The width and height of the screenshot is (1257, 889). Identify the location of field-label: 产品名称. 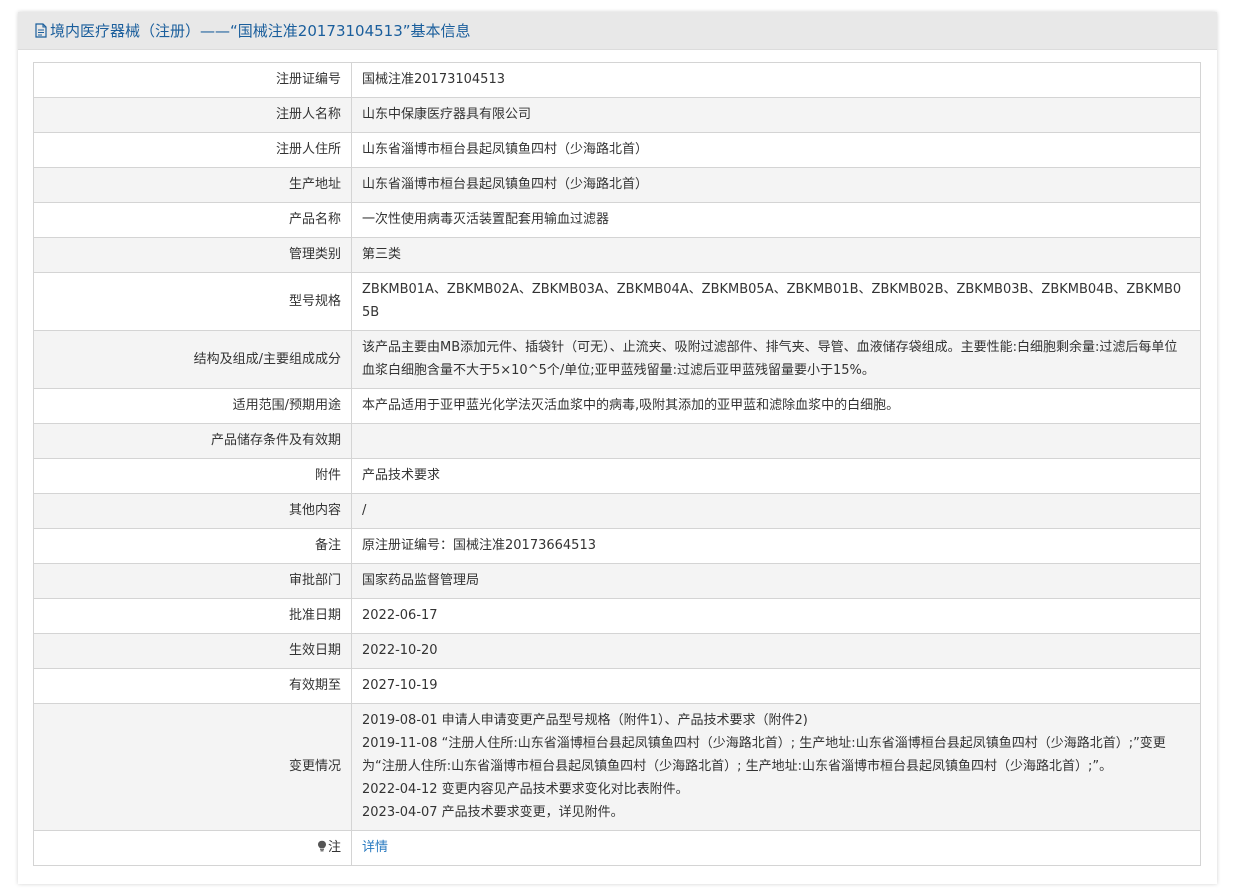
(192, 220).